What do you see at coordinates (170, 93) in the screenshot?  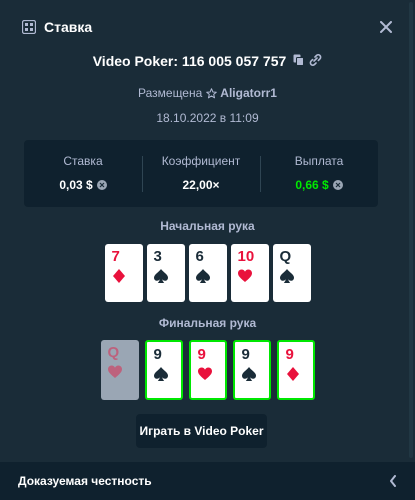 I see `placed-label: Размещена` at bounding box center [170, 93].